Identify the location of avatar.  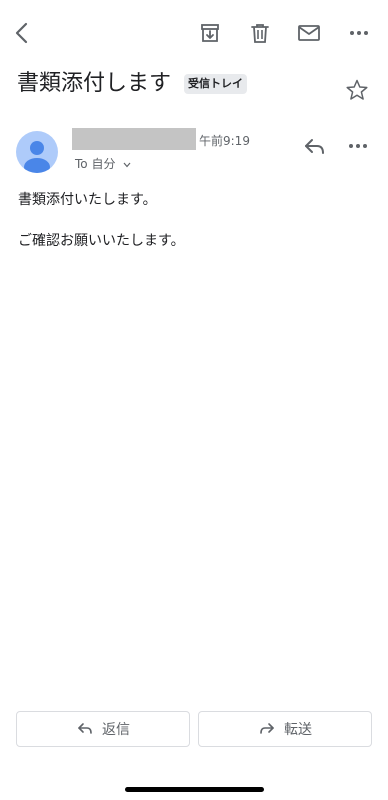
(37, 152).